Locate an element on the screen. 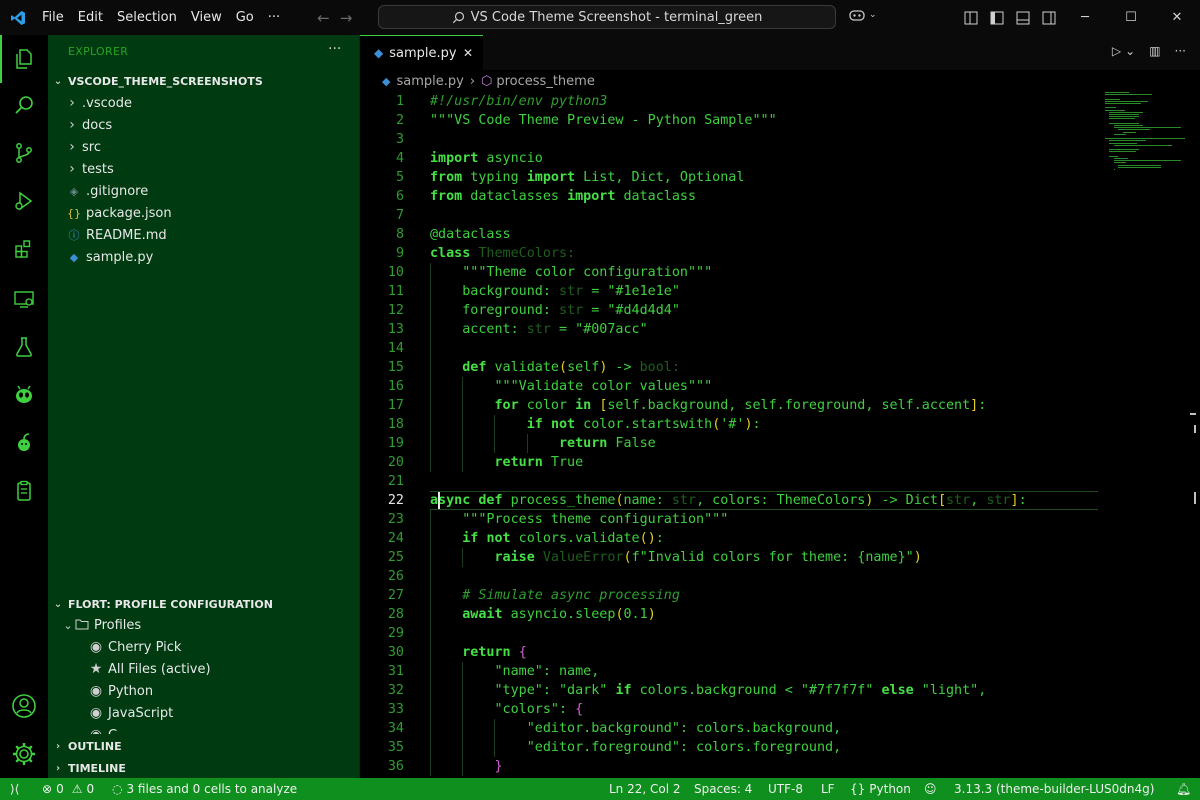 The height and width of the screenshot is (800, 1200). code-line: 18 if not color.startswith('#'): is located at coordinates (730, 424).